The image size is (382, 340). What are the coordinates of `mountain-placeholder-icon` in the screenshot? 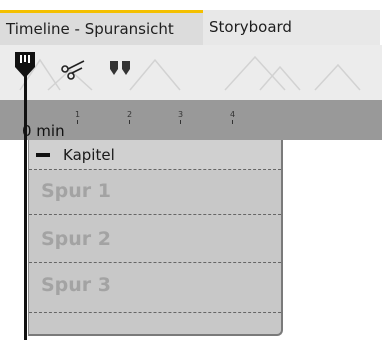 It's located at (190, 73).